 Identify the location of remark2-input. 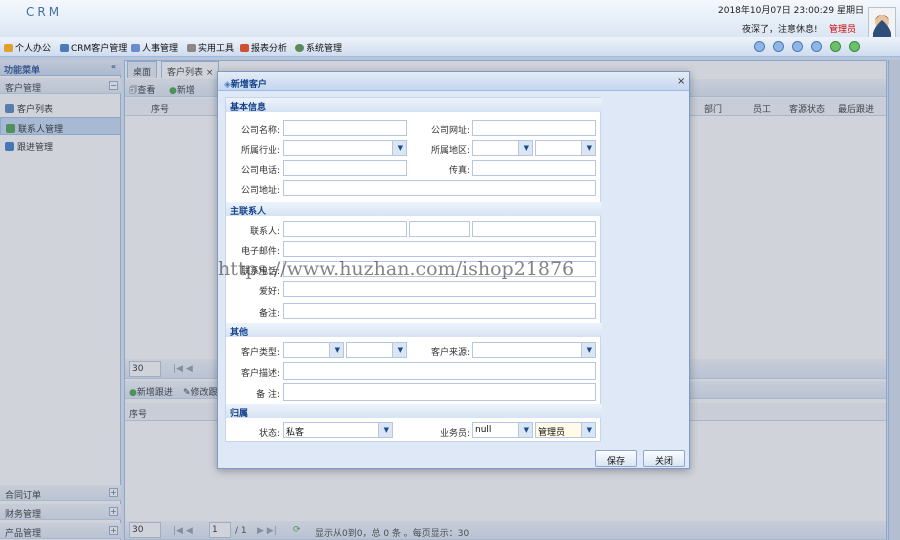
(439, 392).